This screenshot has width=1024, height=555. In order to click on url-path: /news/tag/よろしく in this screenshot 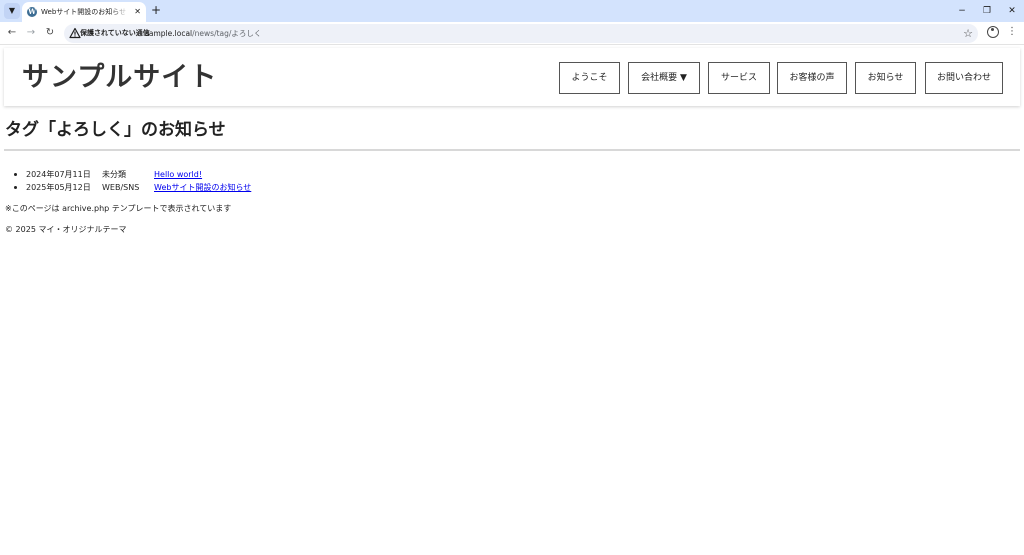, I will do `click(227, 33)`.